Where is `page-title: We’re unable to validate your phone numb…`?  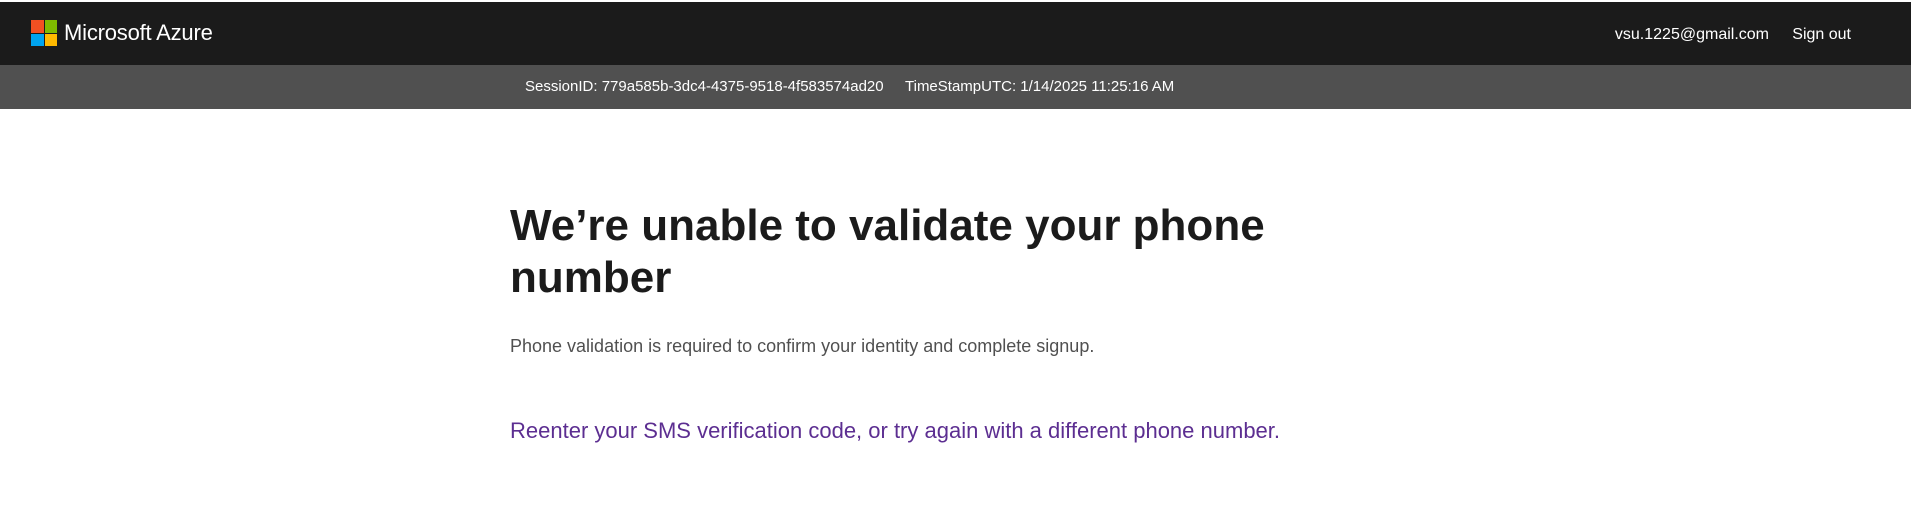
page-title: We’re unable to validate your phone numb… is located at coordinates (887, 251).